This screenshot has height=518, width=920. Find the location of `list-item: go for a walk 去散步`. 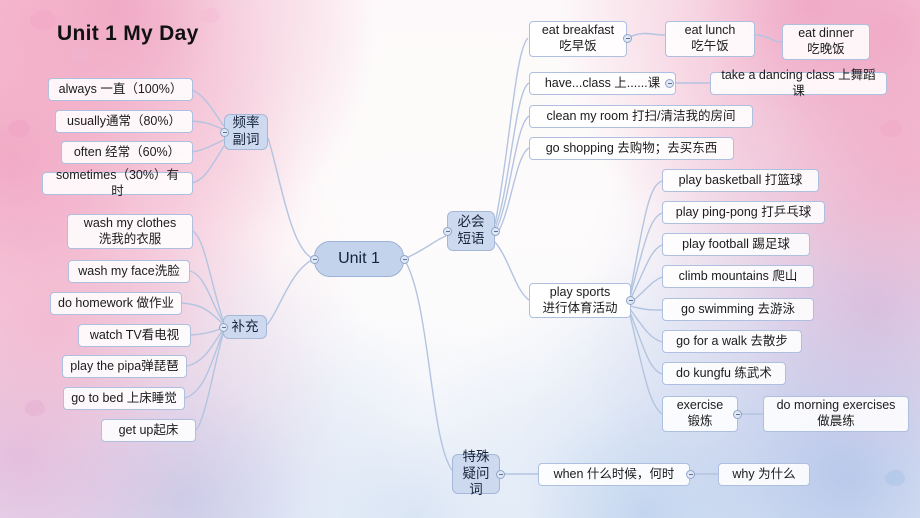

list-item: go for a walk 去散步 is located at coordinates (732, 341).